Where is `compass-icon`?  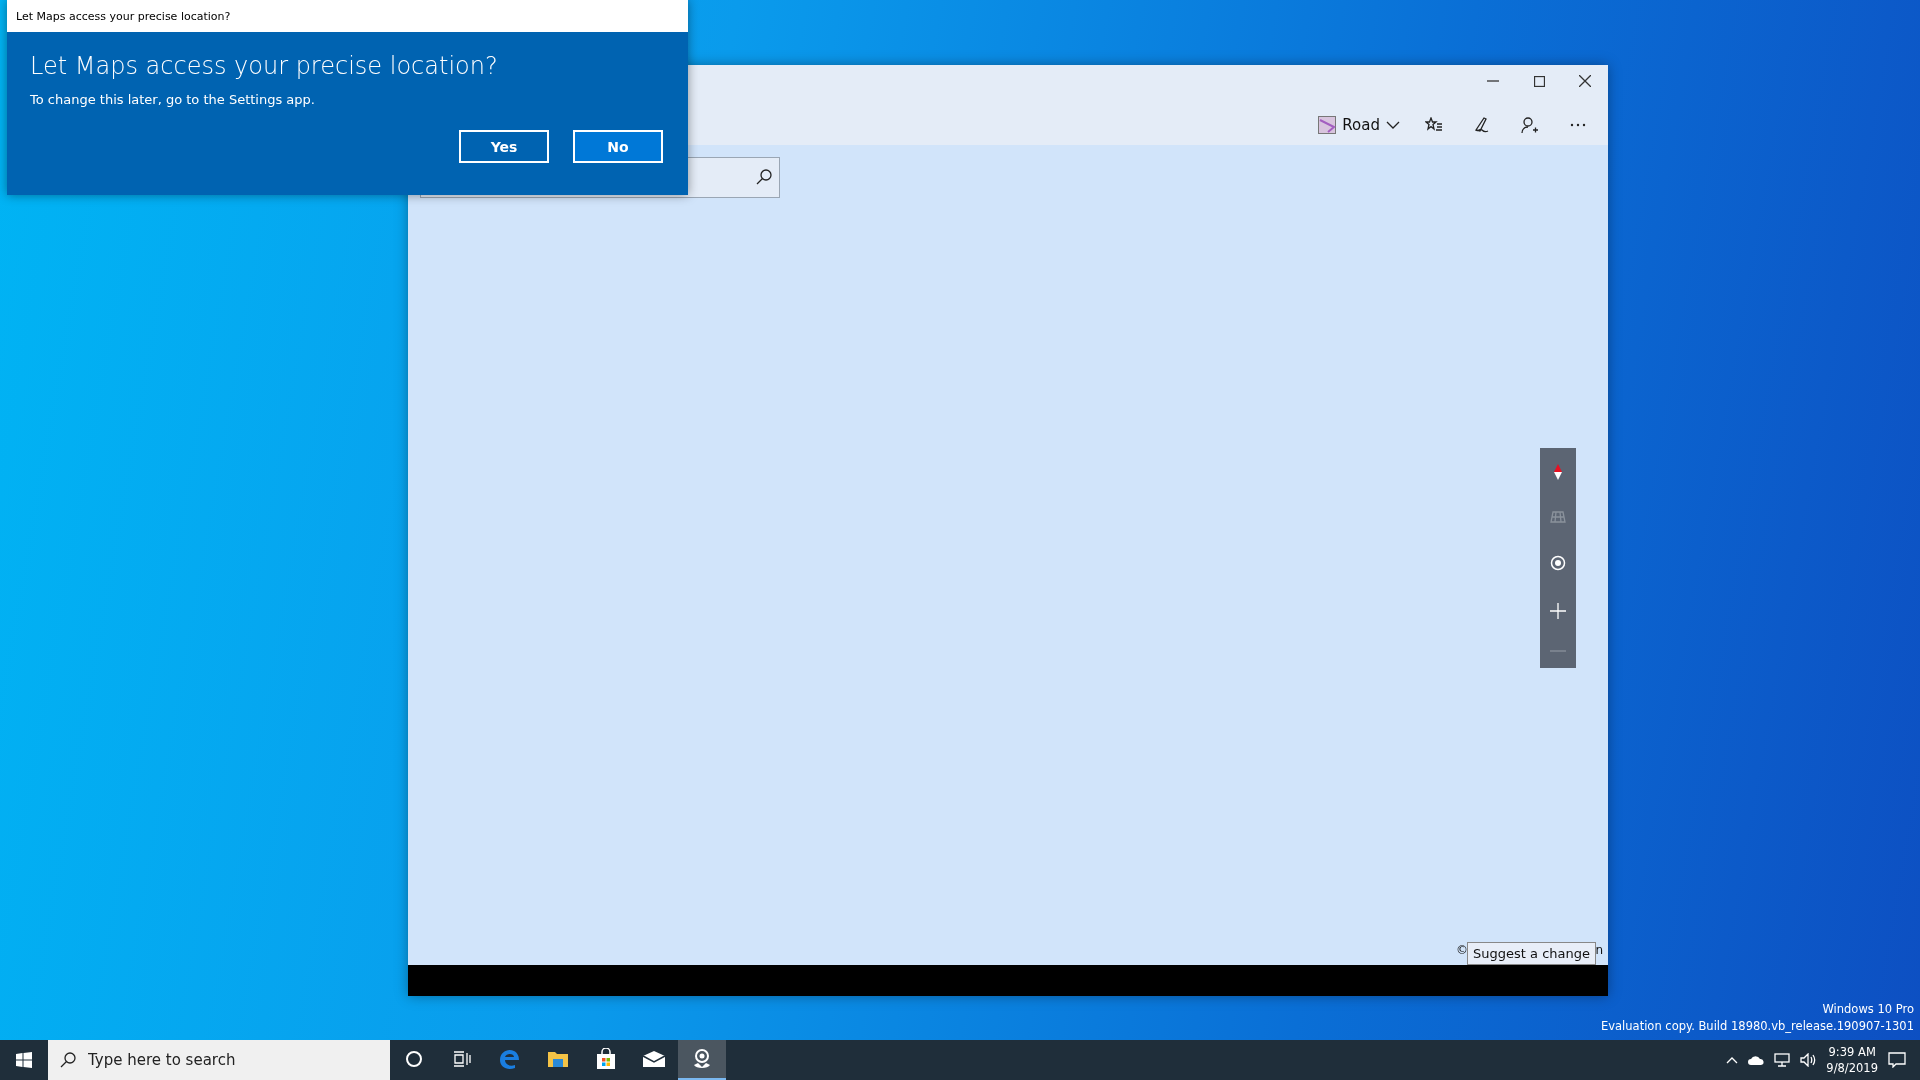 compass-icon is located at coordinates (1558, 471).